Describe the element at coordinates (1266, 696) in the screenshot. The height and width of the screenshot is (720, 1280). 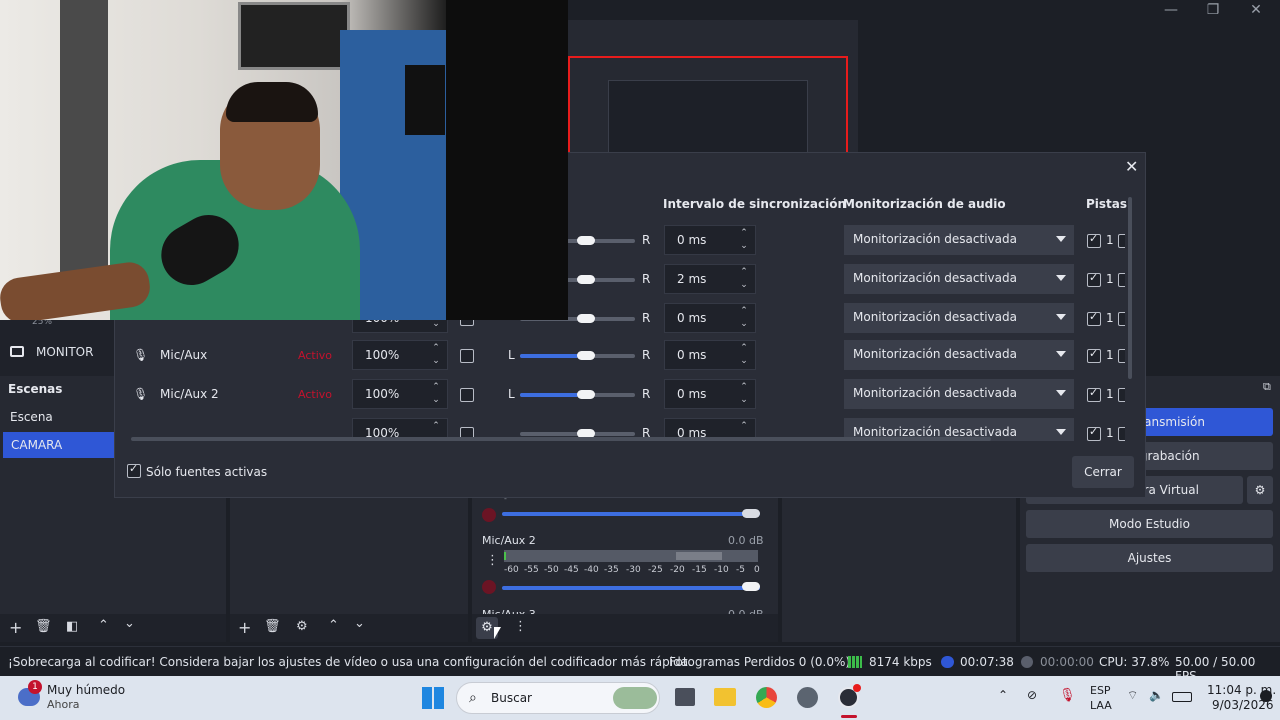
I see `notifications-icon` at that location.